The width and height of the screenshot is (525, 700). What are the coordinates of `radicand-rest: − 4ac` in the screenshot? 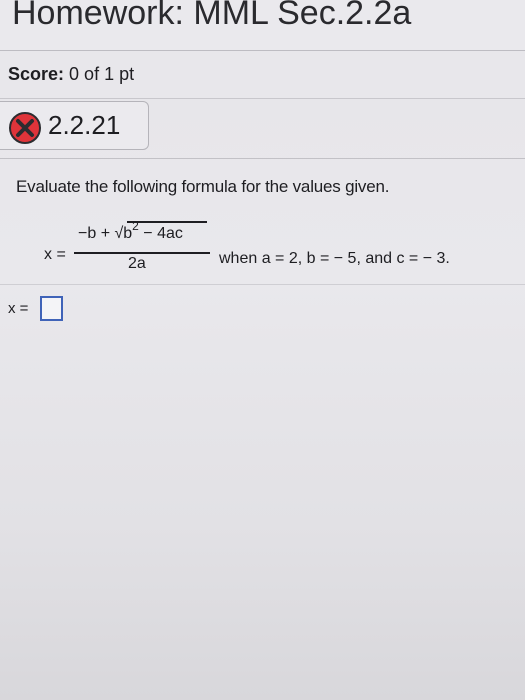 It's located at (160, 233).